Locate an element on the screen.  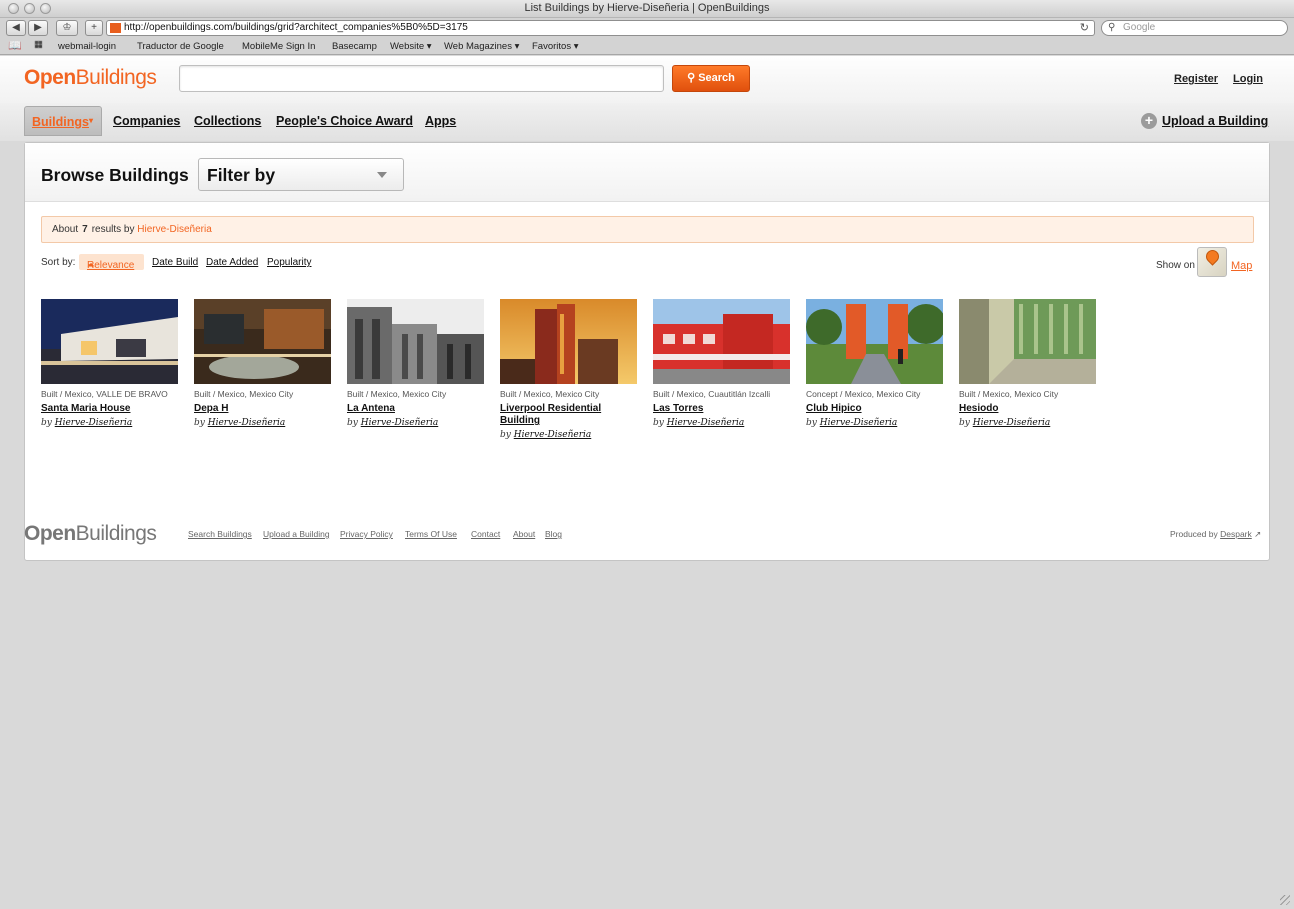
footer-link: Contact is located at coordinates (485, 534).